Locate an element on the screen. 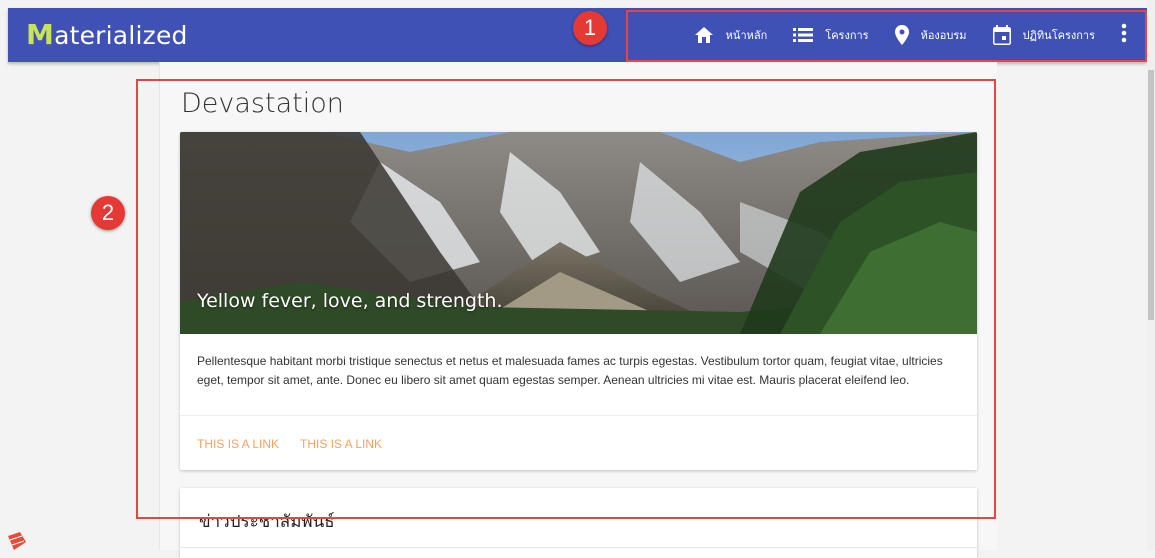  logo-letter: M is located at coordinates (40, 34).